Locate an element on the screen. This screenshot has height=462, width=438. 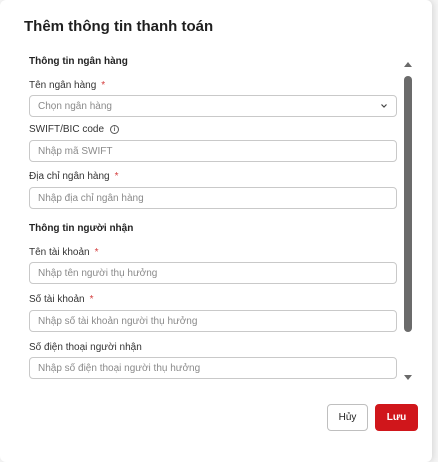
chevron-down-icon is located at coordinates (384, 106).